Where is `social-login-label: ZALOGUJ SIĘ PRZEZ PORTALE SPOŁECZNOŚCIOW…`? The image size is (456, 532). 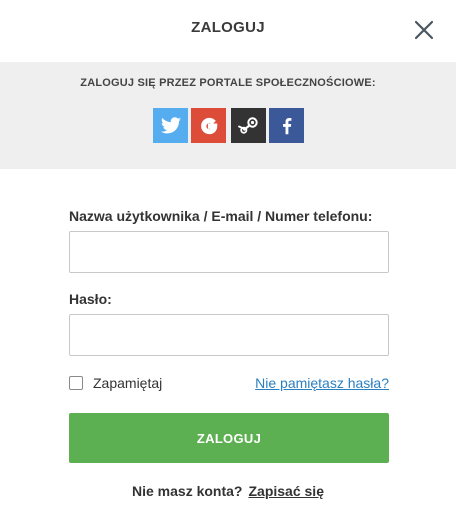
social-login-label: ZALOGUJ SIĘ PRZEZ PORTALE SPOŁECZNOŚCIOW… is located at coordinates (228, 83).